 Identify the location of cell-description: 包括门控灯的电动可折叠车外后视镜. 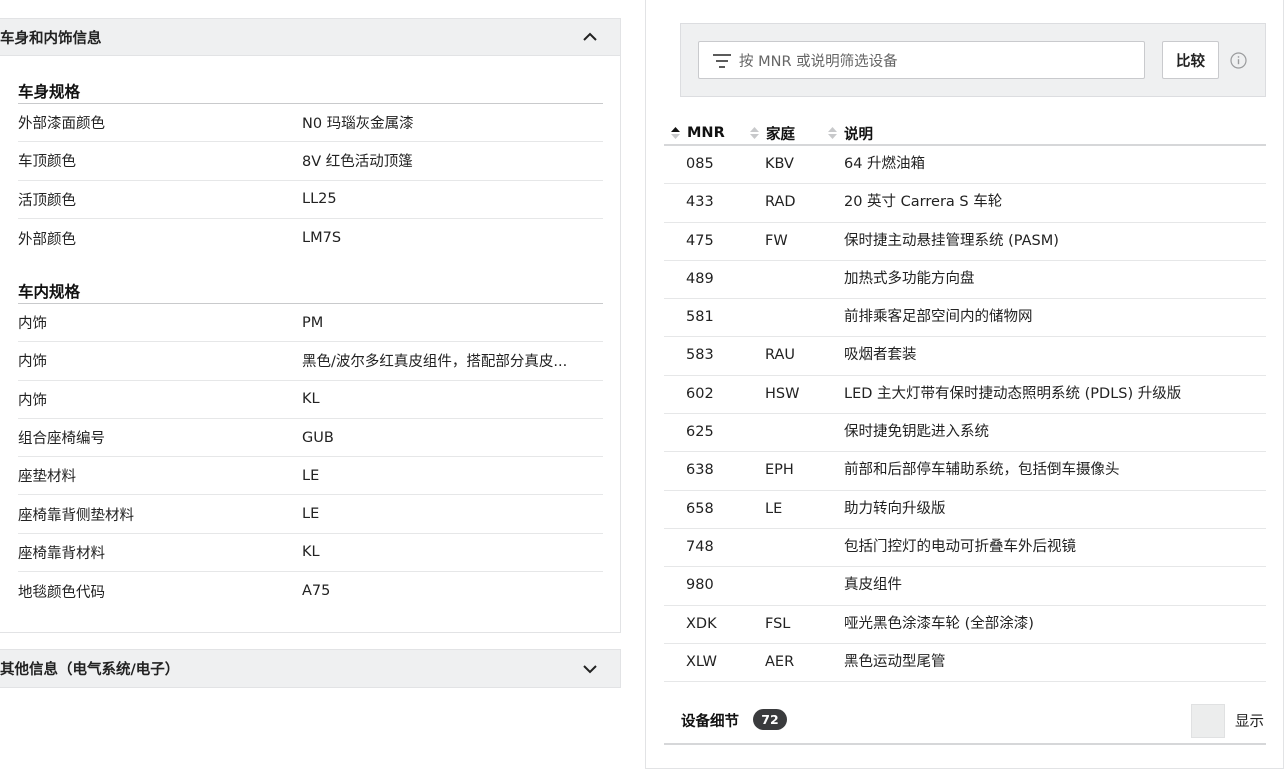
(960, 546).